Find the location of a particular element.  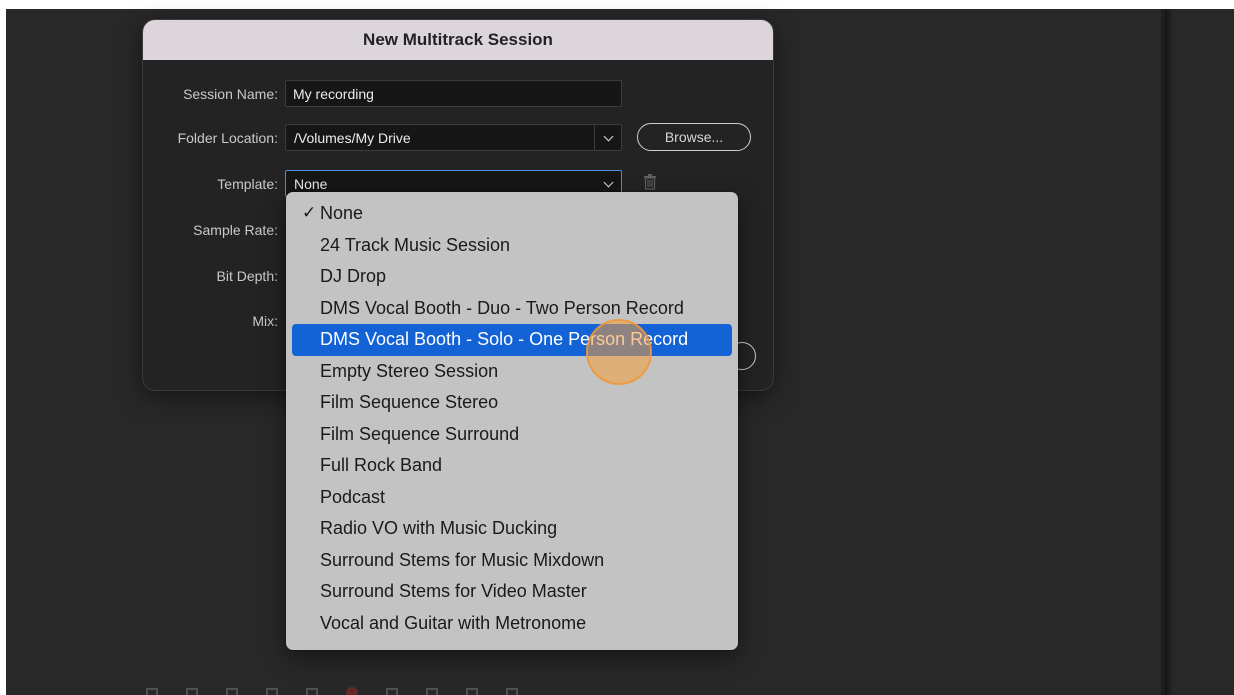

pause-icon is located at coordinates (232, 691).